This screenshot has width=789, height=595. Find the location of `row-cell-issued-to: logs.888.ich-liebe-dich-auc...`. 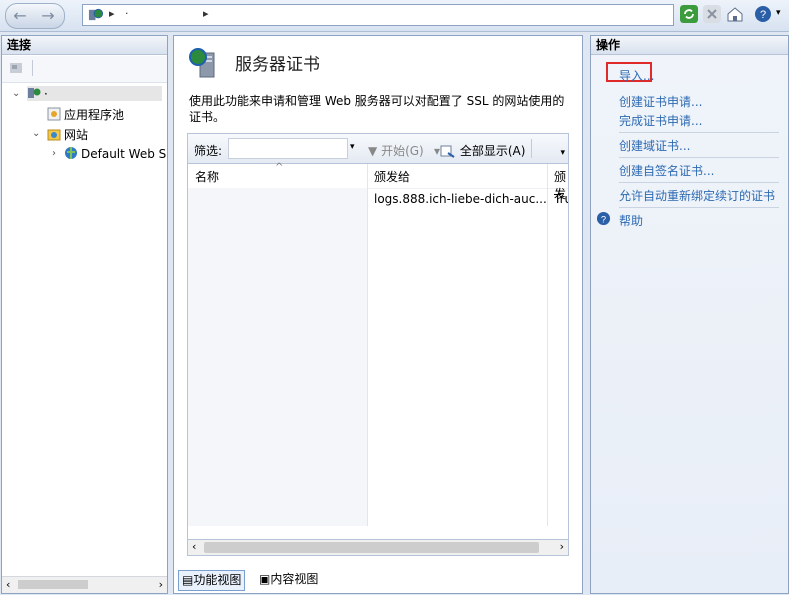

row-cell-issued-to: logs.888.ich-liebe-dich-auc... is located at coordinates (460, 199).